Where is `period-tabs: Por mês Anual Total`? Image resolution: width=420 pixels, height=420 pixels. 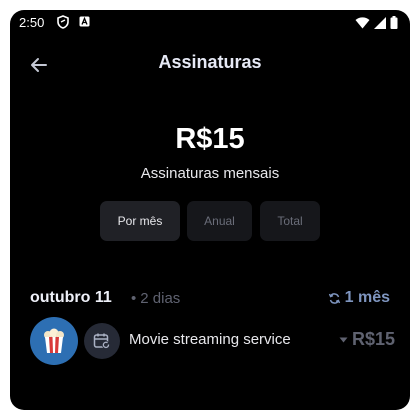
period-tabs: Por mês Anual Total is located at coordinates (210, 221).